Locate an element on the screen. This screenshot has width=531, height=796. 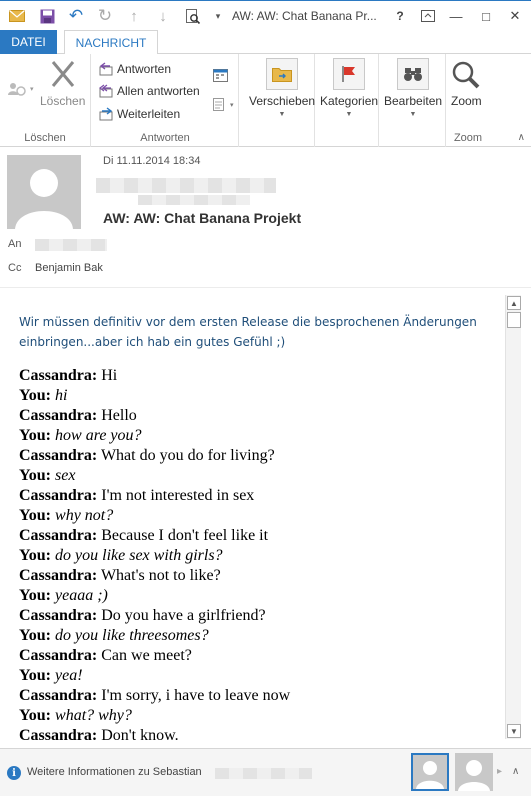
chat-message: Don't know. is located at coordinates (140, 735).